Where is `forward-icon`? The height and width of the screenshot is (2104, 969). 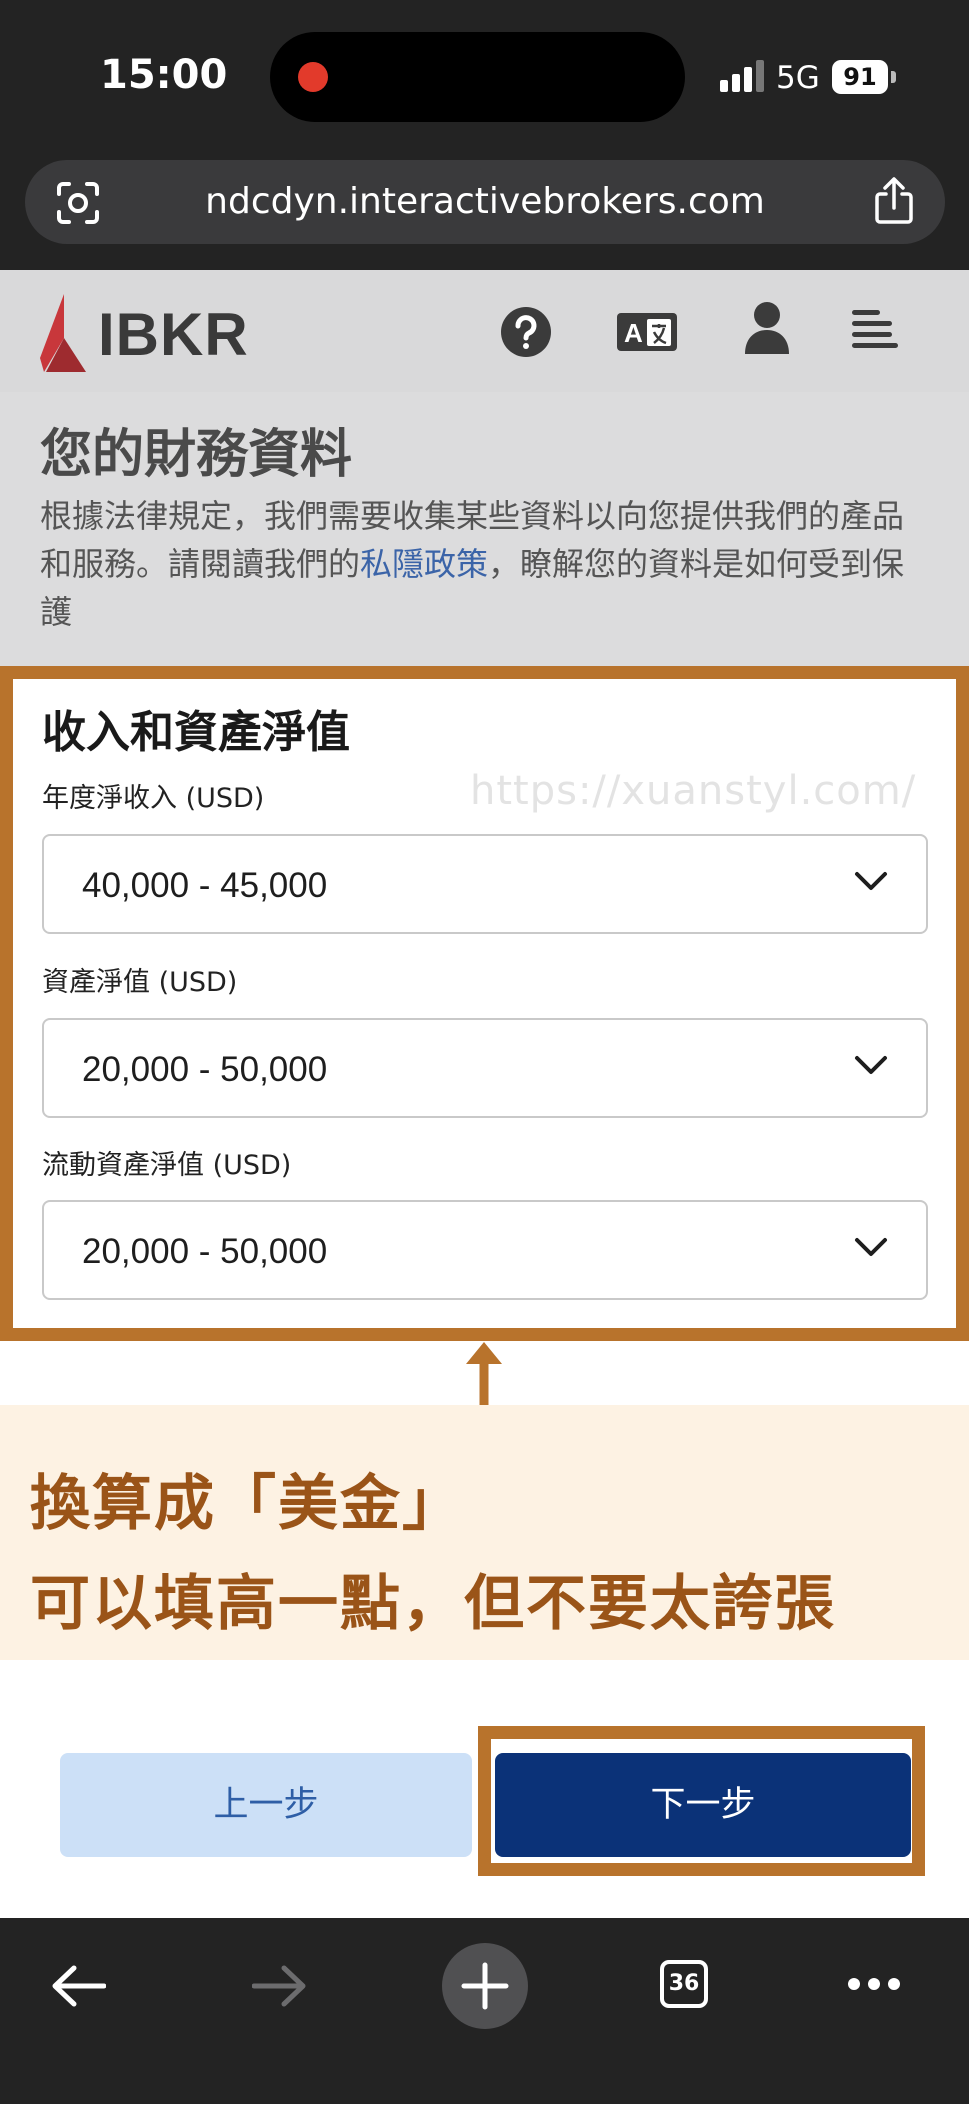
forward-icon is located at coordinates (280, 1986).